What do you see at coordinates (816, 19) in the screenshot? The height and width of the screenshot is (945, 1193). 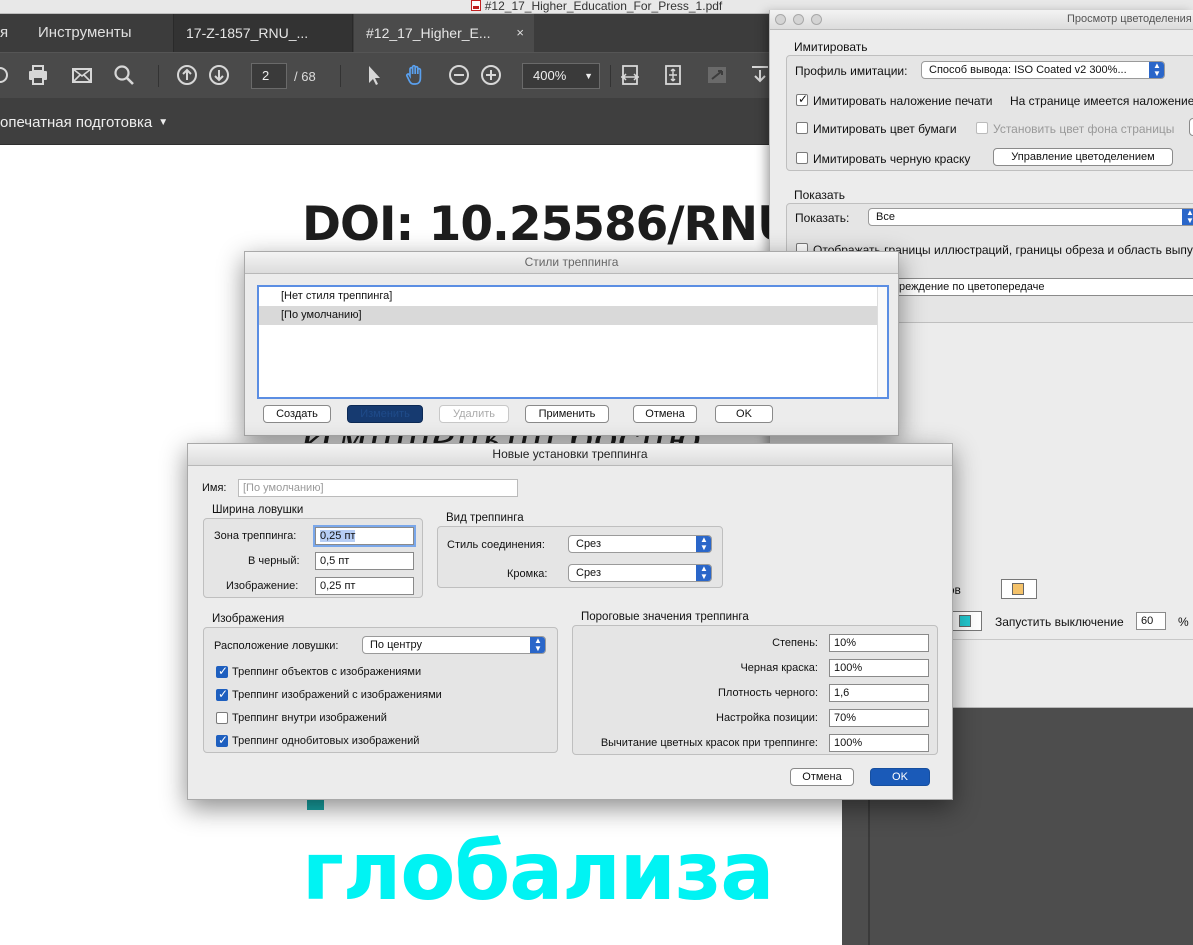 I see `window-zoom-icon` at bounding box center [816, 19].